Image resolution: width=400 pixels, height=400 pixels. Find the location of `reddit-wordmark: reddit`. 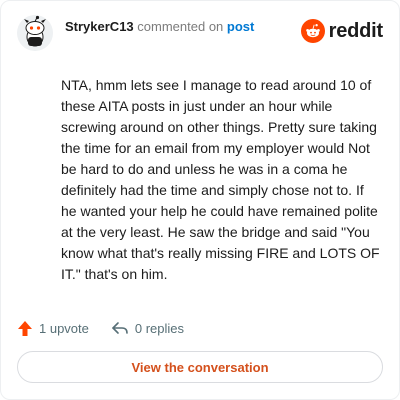

reddit-wordmark: reddit is located at coordinates (356, 30).